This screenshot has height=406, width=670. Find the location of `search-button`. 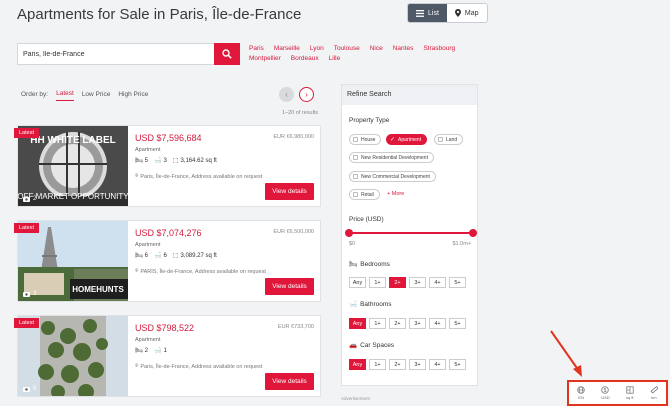

search-button is located at coordinates (227, 54).